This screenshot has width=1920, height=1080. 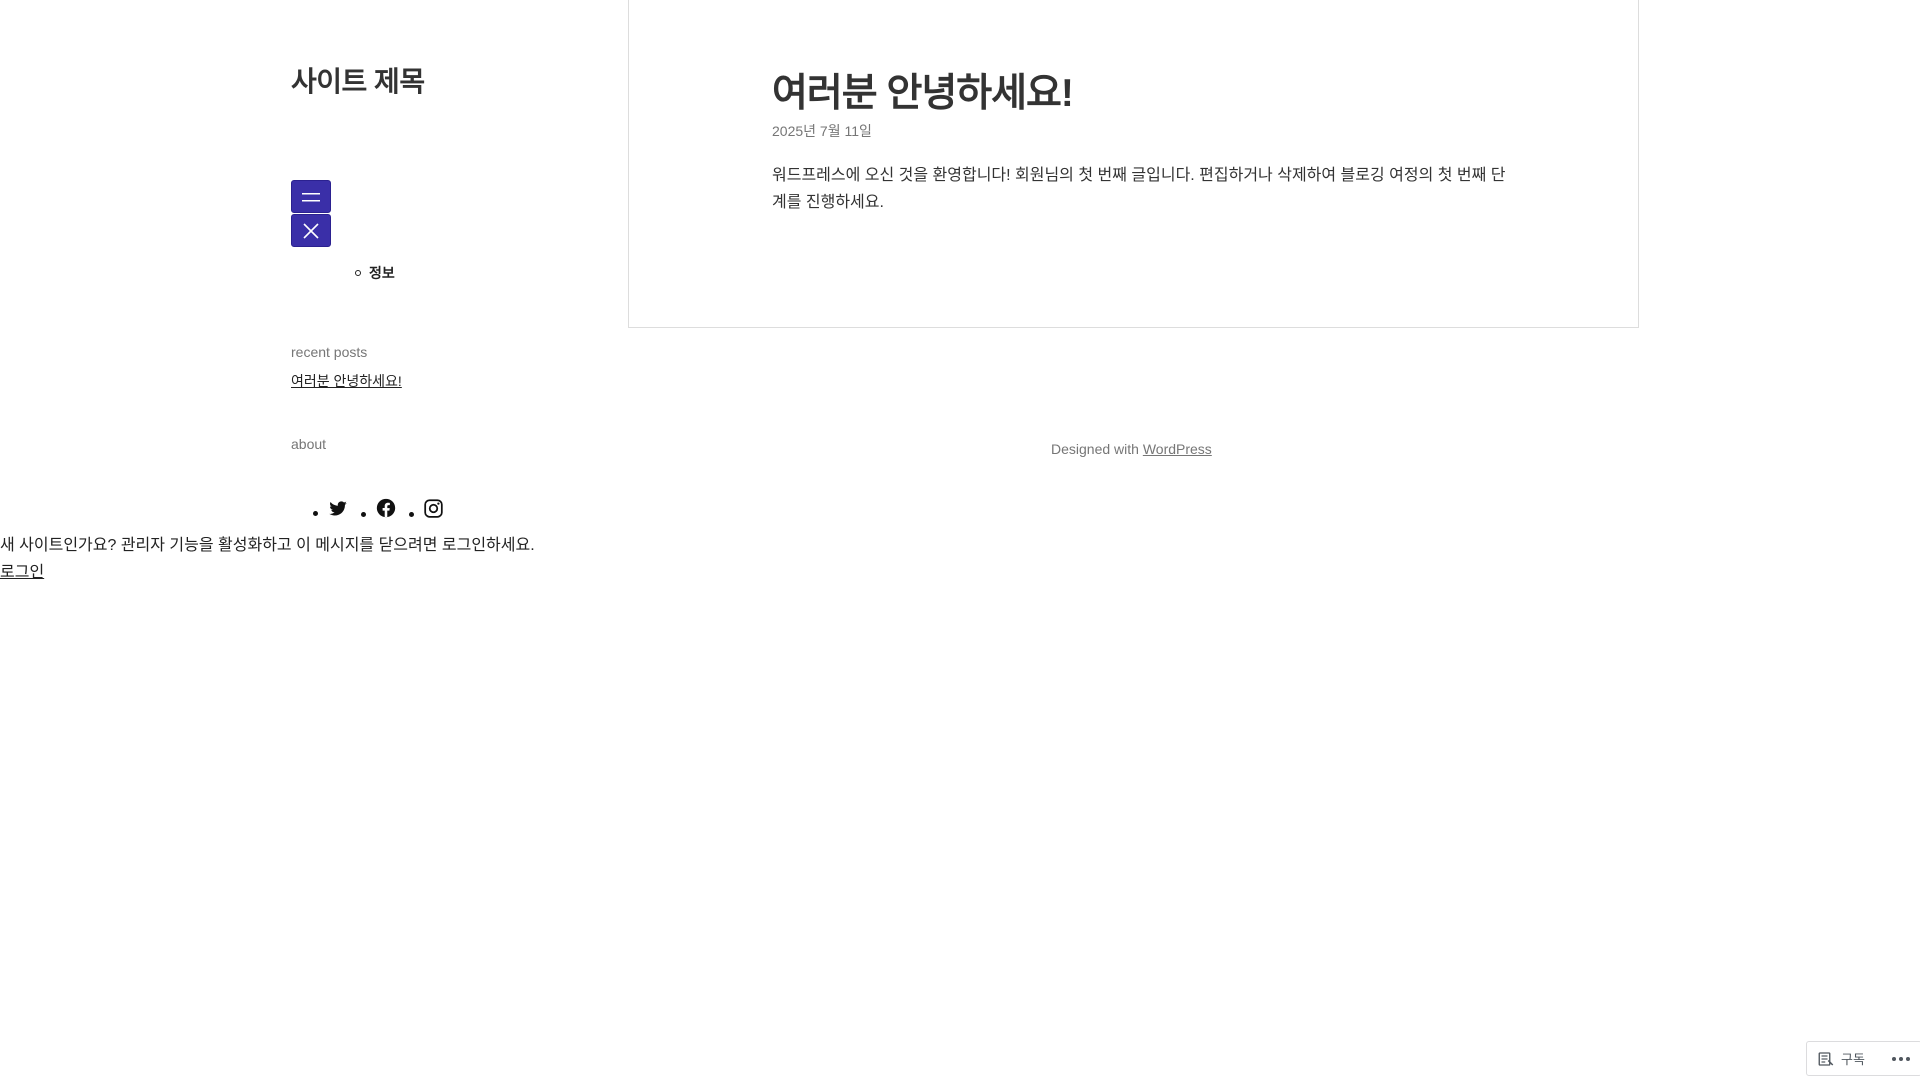 I want to click on submenu: 정보, so click(x=375, y=273).